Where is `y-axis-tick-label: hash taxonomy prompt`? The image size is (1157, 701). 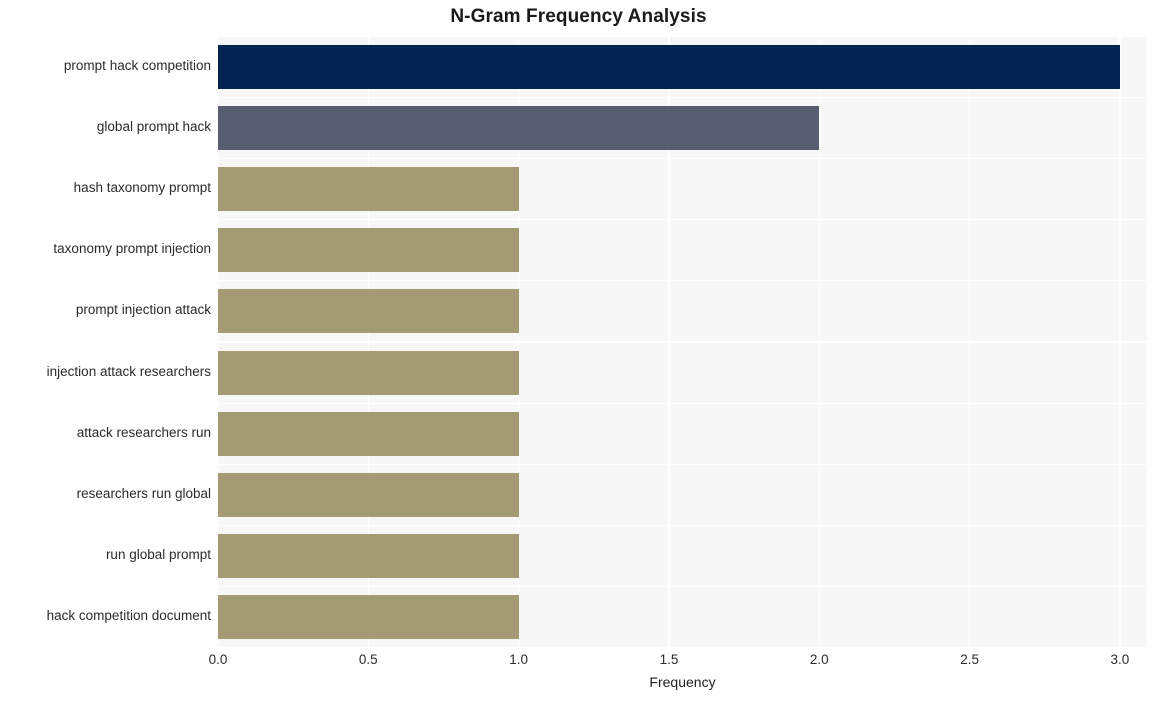
y-axis-tick-label: hash taxonomy prompt is located at coordinates (142, 187).